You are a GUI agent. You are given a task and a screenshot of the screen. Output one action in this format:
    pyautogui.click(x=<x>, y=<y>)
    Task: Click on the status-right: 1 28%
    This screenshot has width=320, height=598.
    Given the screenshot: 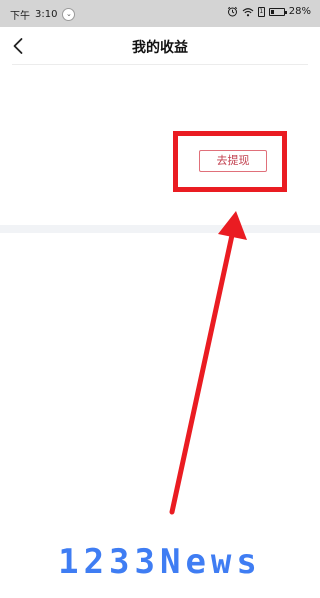 What is the action you would take?
    pyautogui.click(x=269, y=11)
    